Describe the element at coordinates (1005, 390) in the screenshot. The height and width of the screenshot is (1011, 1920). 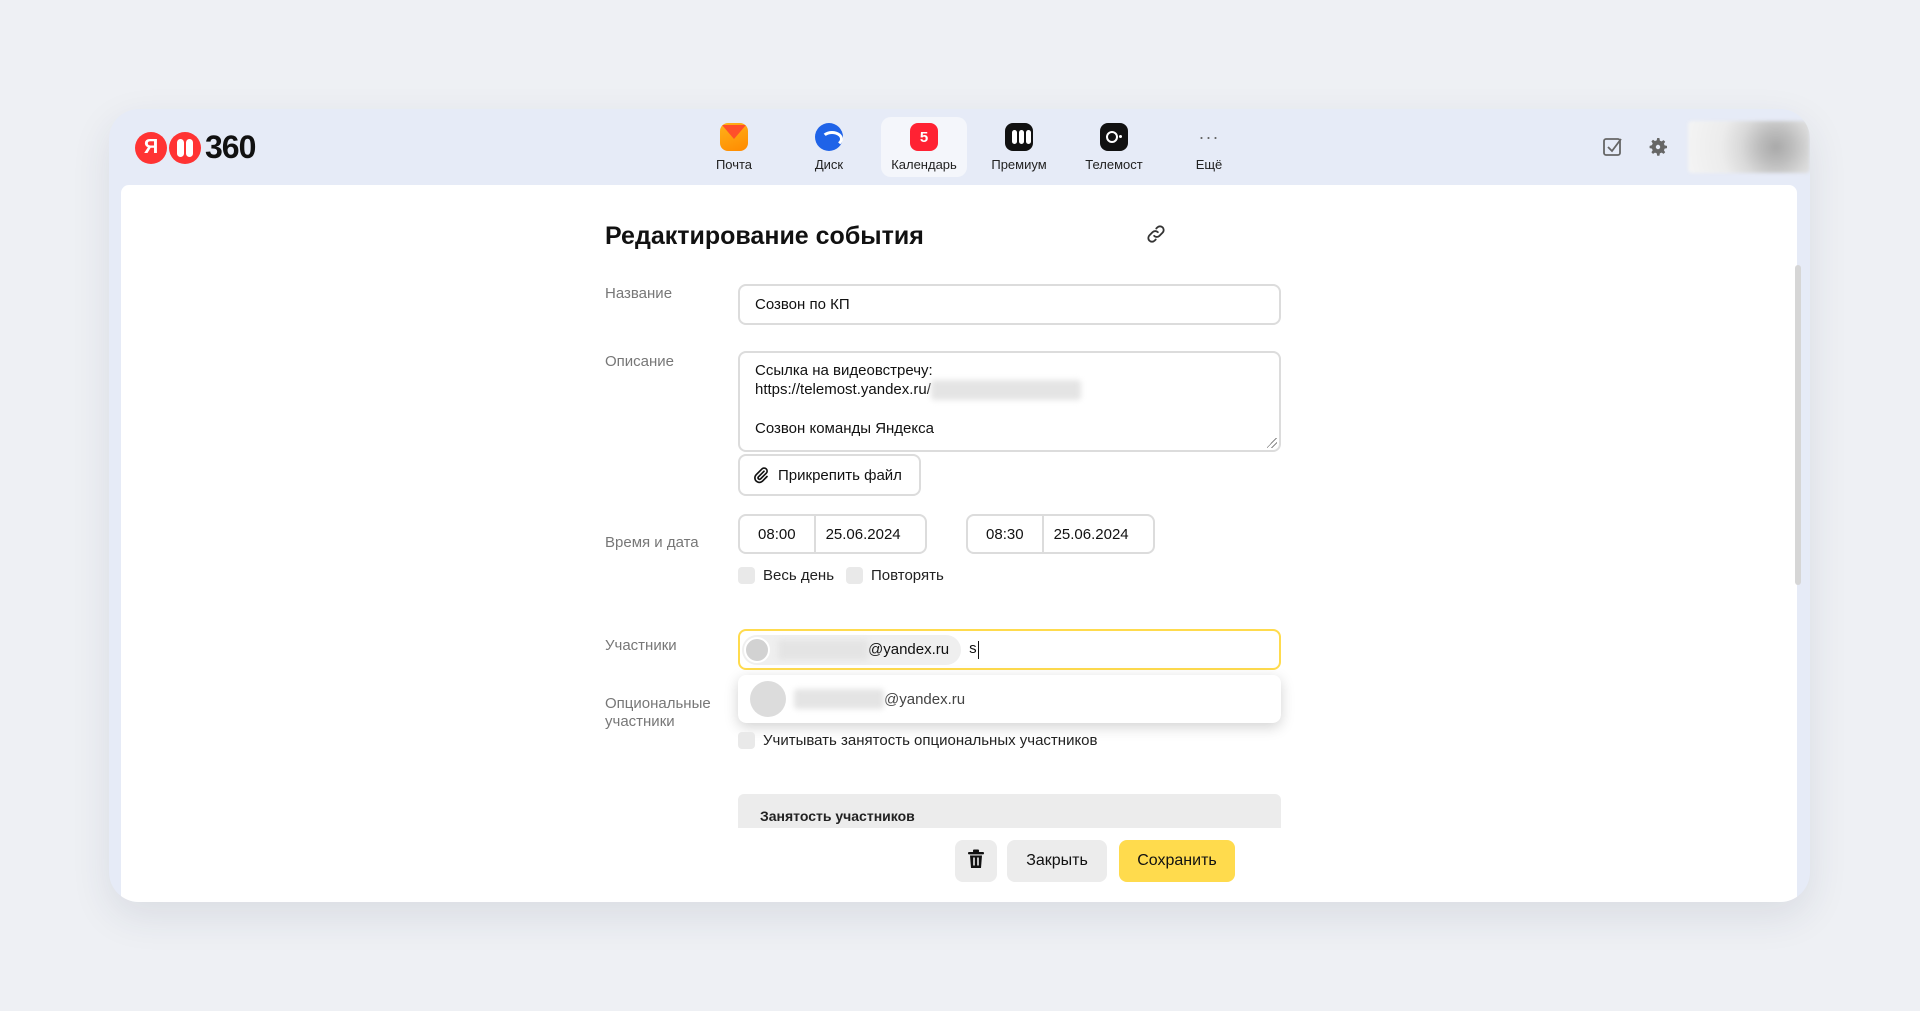
I see `redacted-link-id` at that location.